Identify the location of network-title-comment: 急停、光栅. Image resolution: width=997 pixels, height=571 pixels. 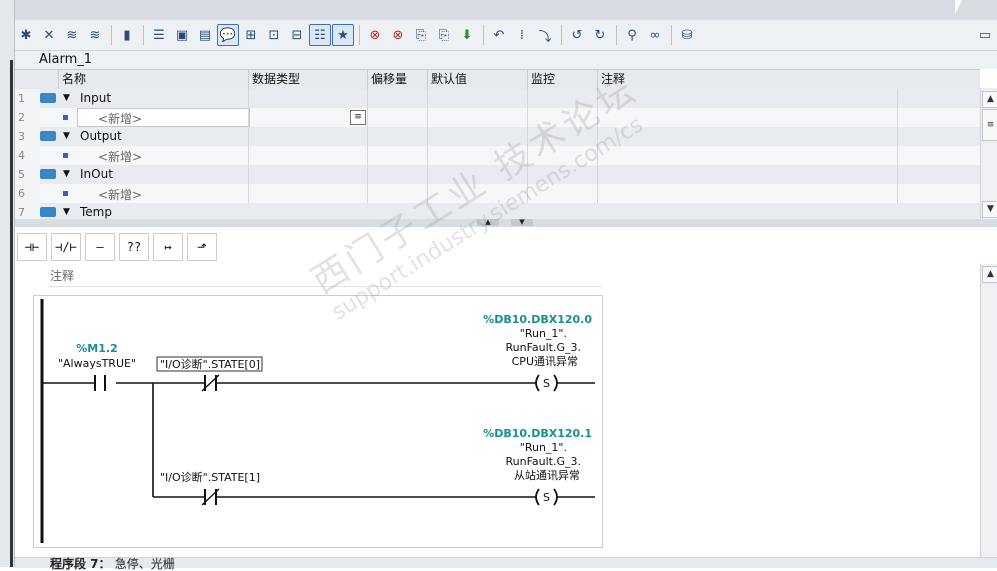
(144, 564).